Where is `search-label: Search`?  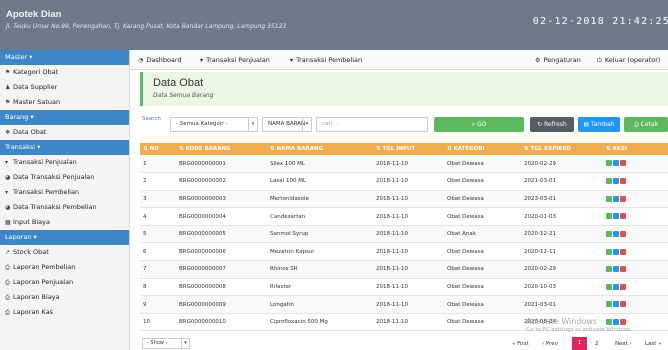 search-label: Search is located at coordinates (151, 119).